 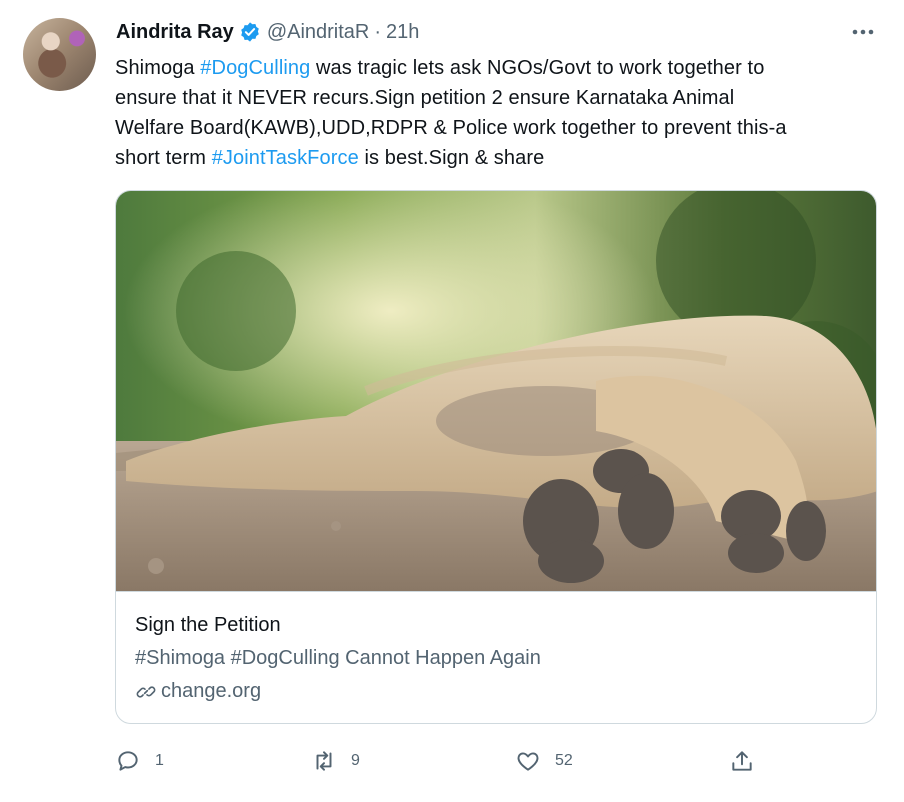 What do you see at coordinates (324, 761) in the screenshot?
I see `retweet-icon` at bounding box center [324, 761].